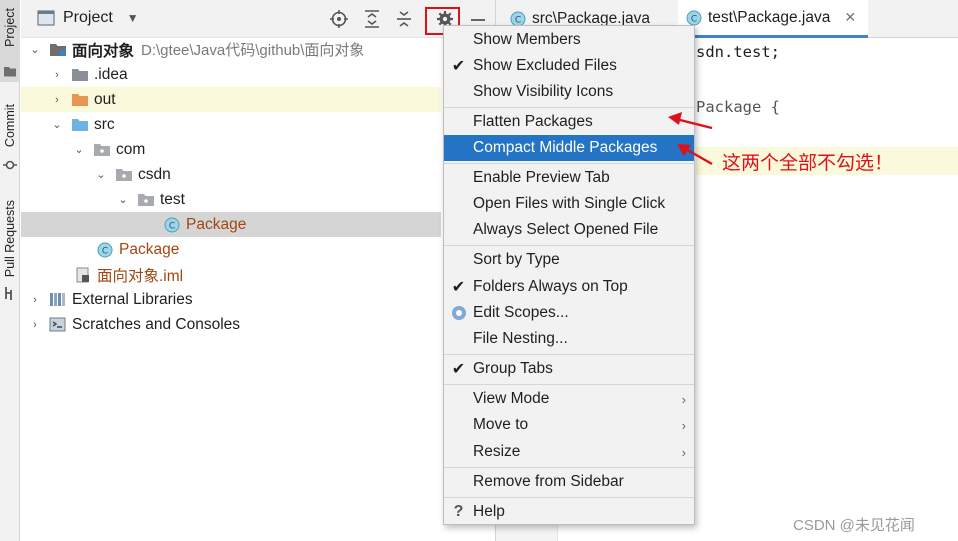 This screenshot has height=541, width=958. I want to click on collapse-all-button, so click(404, 19).